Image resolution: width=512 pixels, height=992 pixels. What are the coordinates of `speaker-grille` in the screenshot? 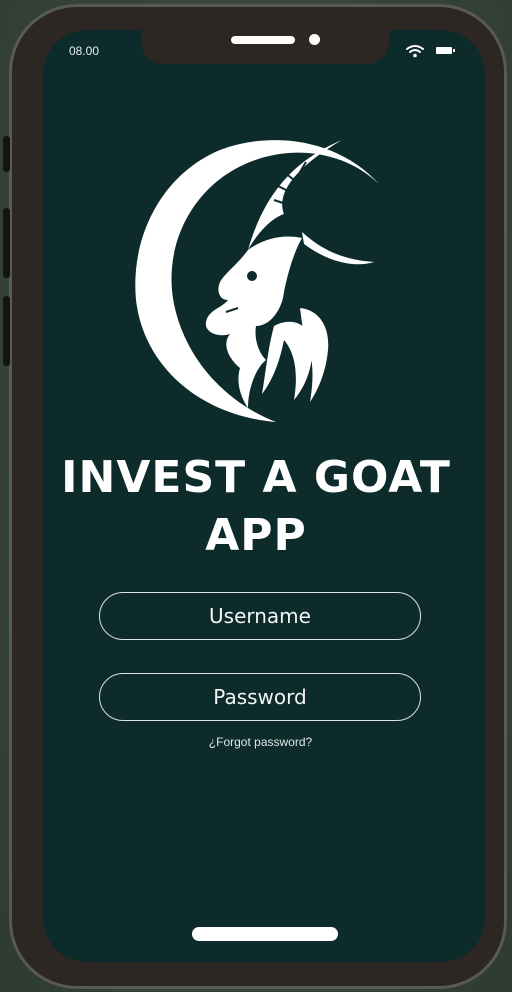 It's located at (263, 40).